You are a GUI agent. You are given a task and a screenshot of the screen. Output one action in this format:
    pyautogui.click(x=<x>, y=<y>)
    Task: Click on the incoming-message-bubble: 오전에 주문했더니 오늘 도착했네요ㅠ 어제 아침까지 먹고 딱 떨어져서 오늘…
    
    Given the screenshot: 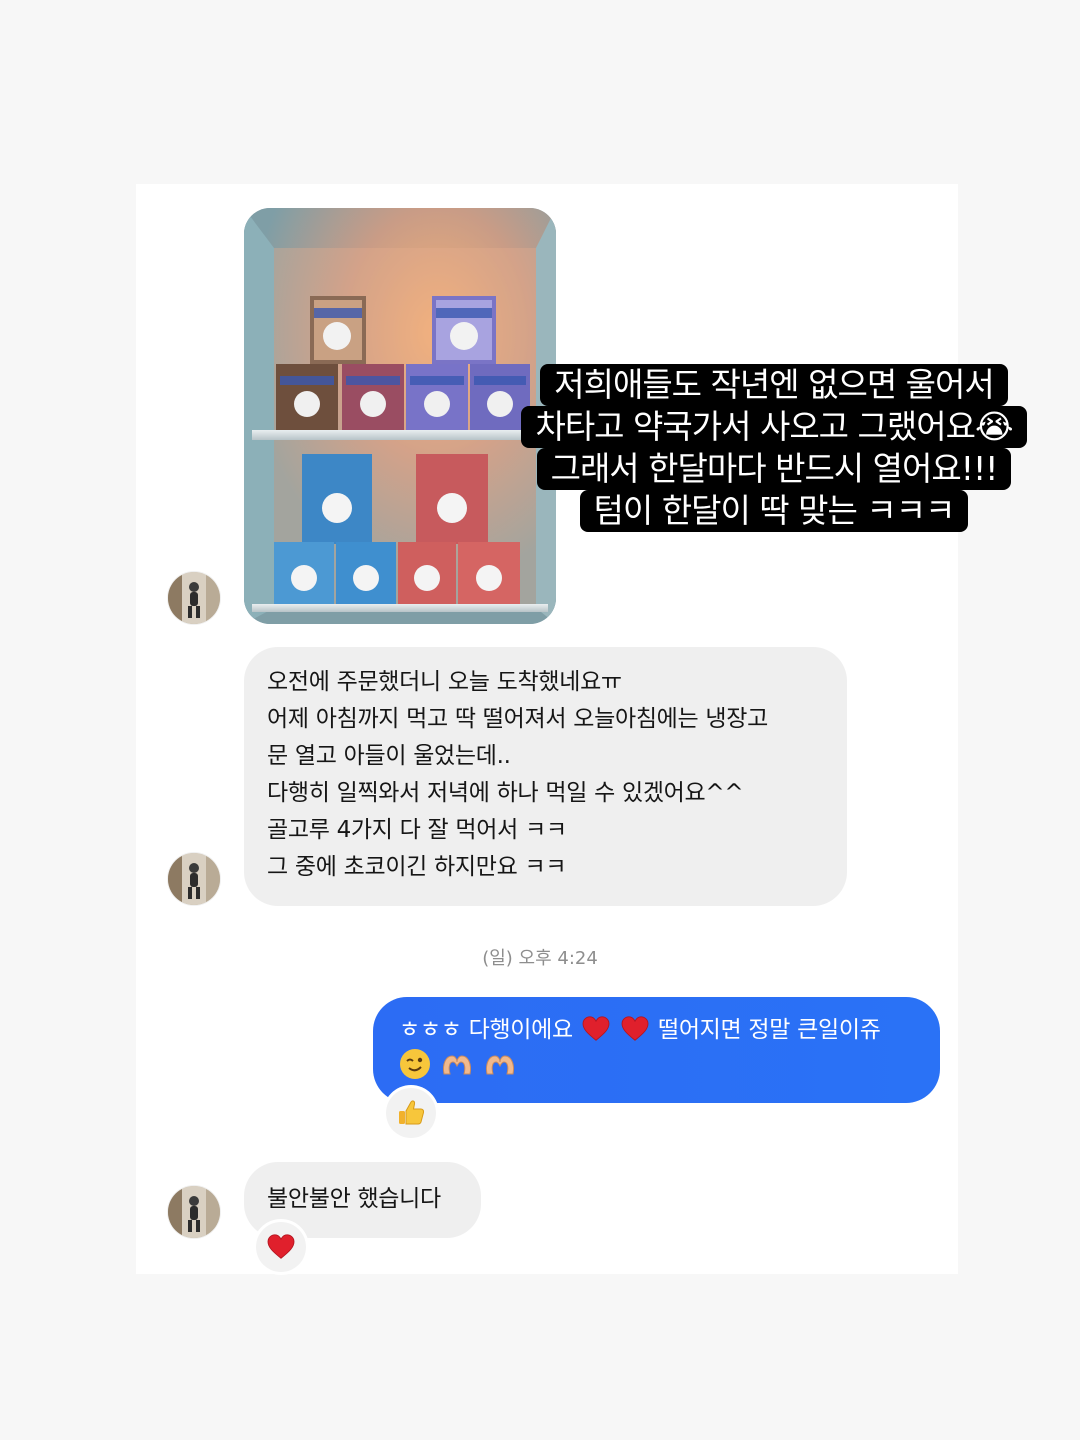 What is the action you would take?
    pyautogui.click(x=545, y=776)
    